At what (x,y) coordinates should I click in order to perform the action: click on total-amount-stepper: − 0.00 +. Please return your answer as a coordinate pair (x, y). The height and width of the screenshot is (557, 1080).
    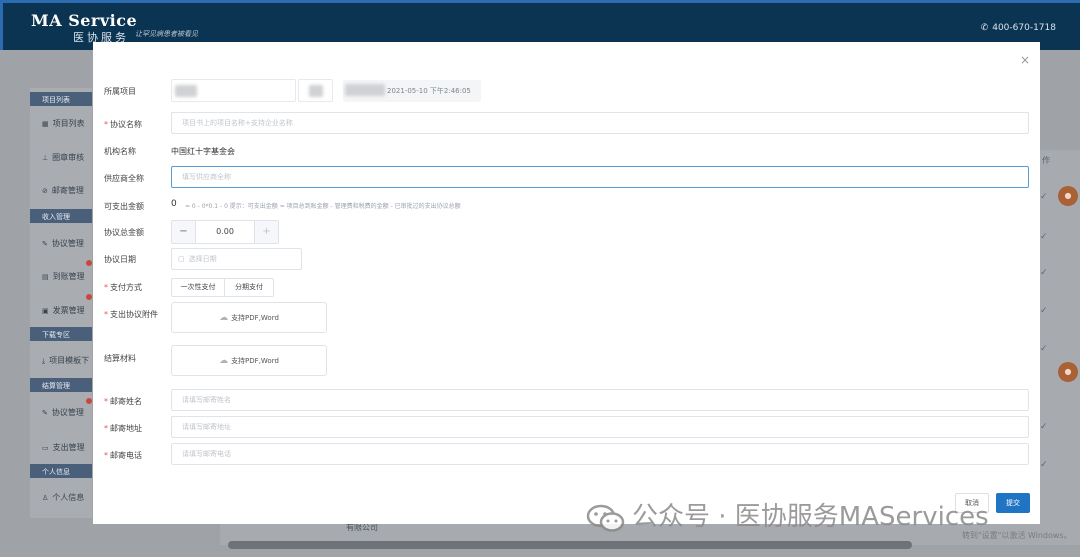
    Looking at the image, I should click on (225, 232).